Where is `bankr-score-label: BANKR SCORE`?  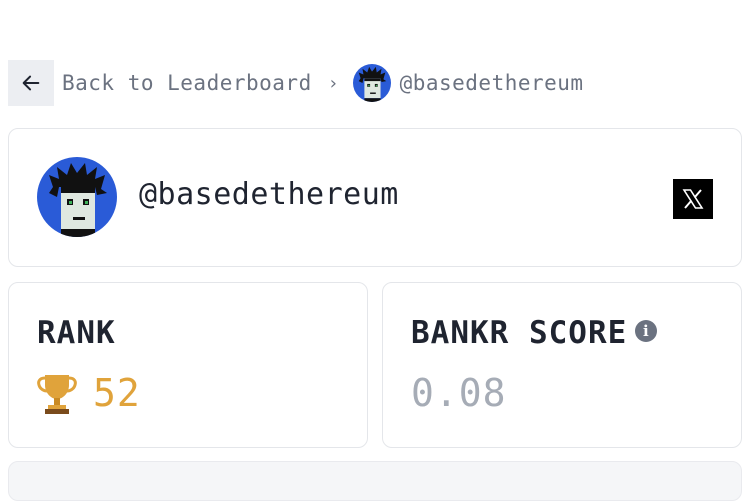
bankr-score-label: BANKR SCORE is located at coordinates (519, 333).